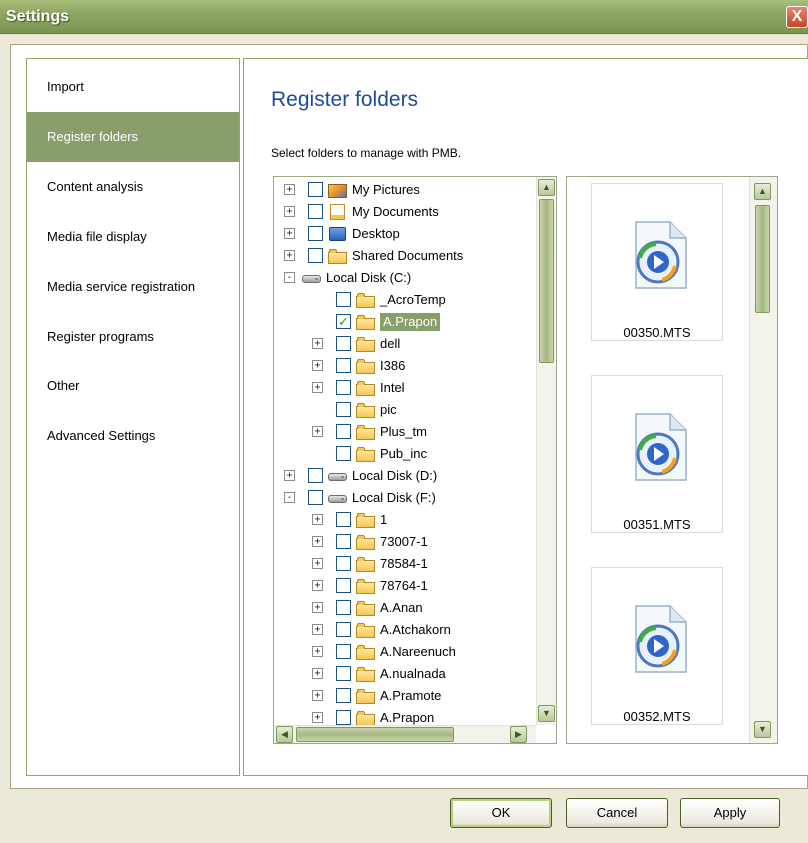 The width and height of the screenshot is (808, 843). I want to click on tree-item: +1, so click(405, 520).